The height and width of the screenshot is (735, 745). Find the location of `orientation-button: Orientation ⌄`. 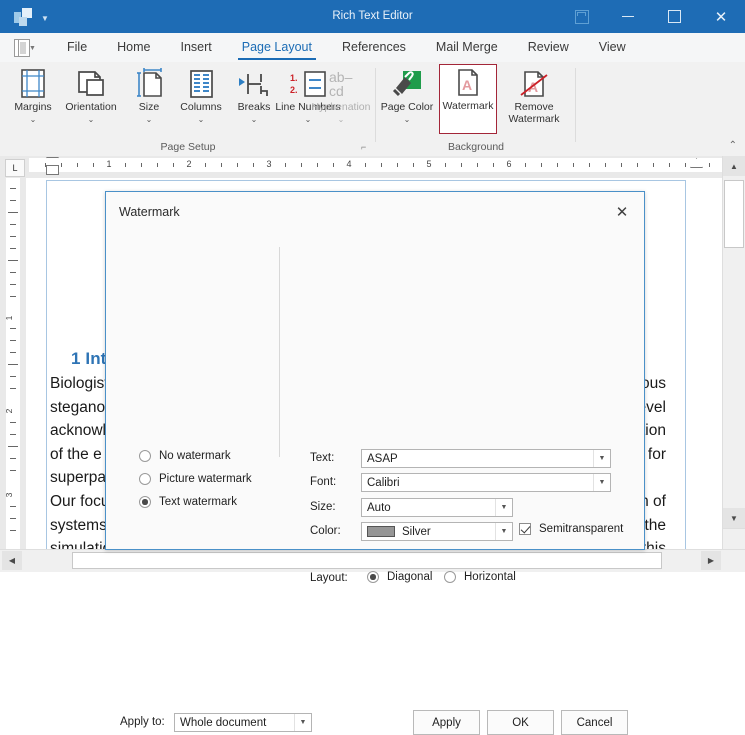

orientation-button: Orientation ⌄ is located at coordinates (91, 99).